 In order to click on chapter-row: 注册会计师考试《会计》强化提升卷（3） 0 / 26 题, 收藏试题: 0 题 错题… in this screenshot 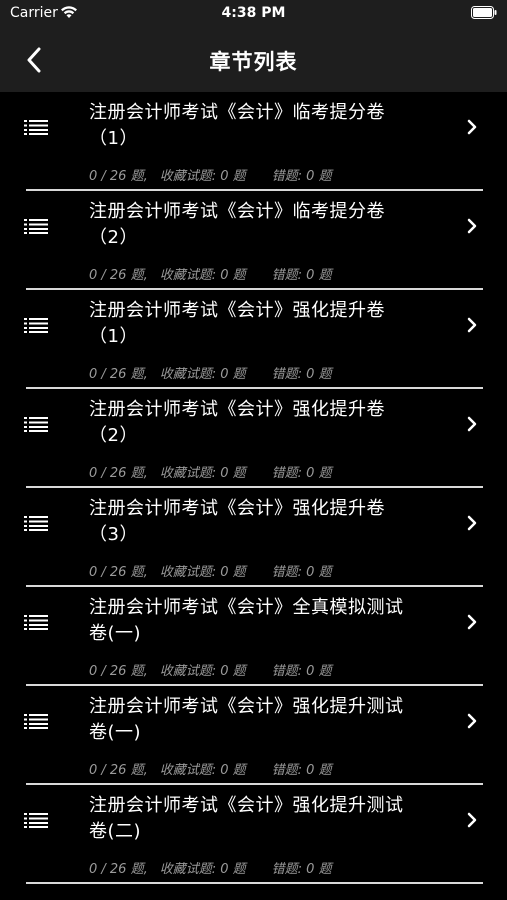, I will do `click(253, 537)`.